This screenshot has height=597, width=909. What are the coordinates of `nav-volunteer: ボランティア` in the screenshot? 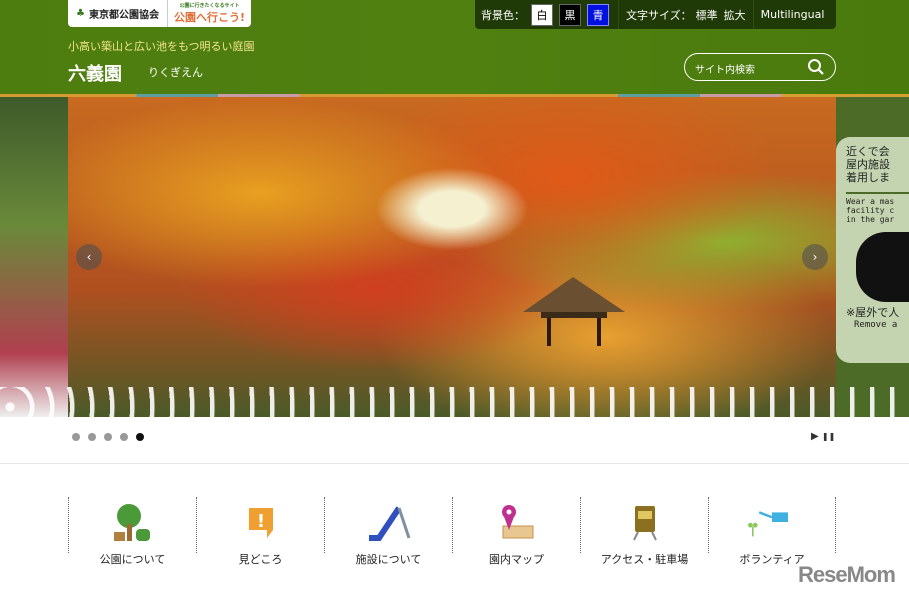 It's located at (772, 531).